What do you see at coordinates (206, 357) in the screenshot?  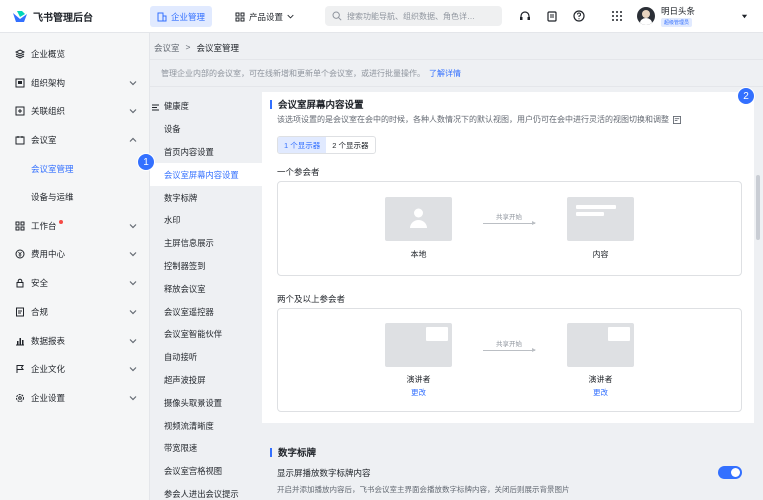 I see `subnav-item: 自动接听` at bounding box center [206, 357].